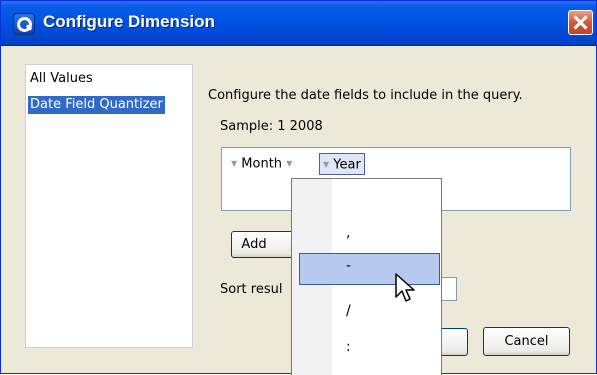  I want to click on title-bar: Configure Dimension, so click(298, 23).